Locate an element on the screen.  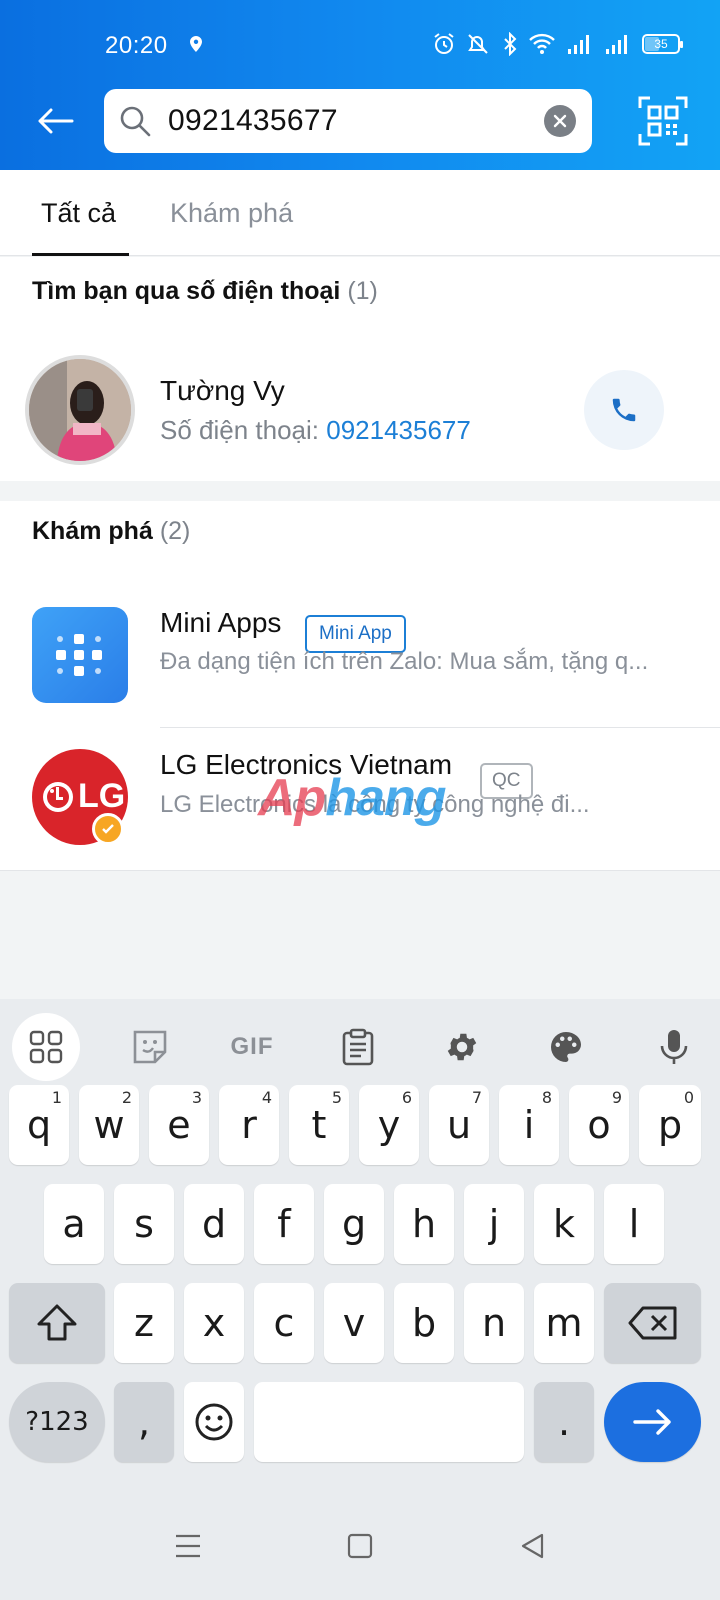
key-label: i is located at coordinates (529, 1125).